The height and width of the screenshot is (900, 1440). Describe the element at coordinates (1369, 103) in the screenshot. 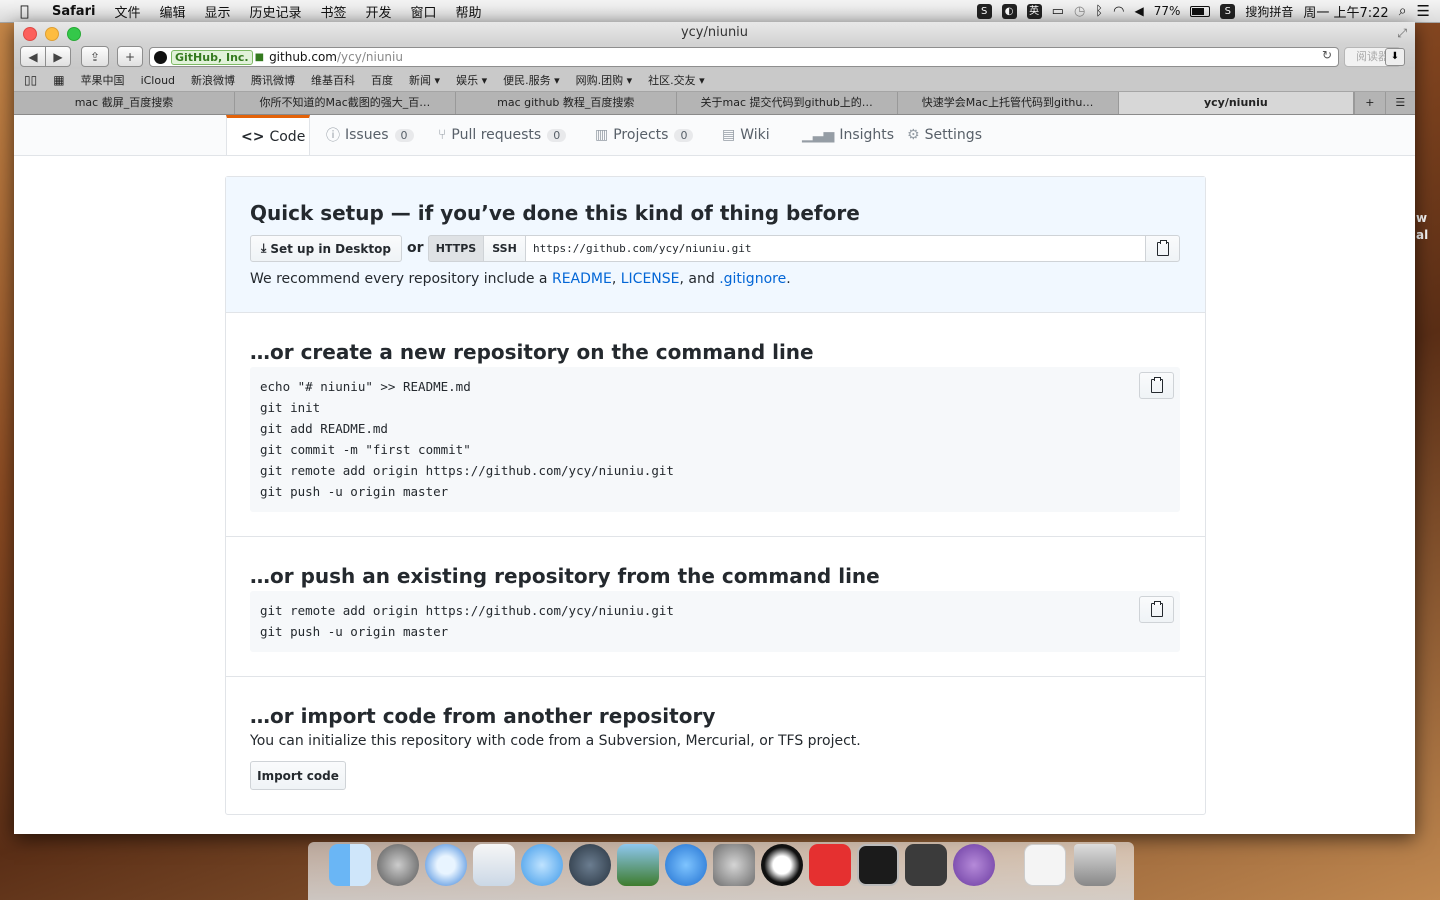

I see `new-tab-button: +` at that location.